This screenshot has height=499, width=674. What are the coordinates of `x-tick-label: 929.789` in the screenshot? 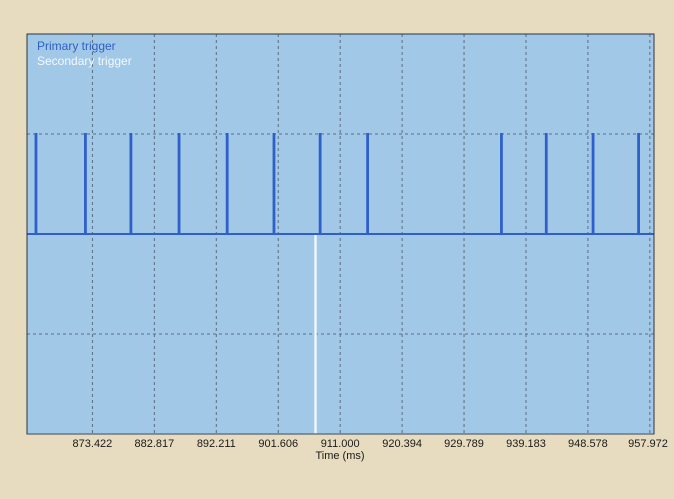 It's located at (464, 444).